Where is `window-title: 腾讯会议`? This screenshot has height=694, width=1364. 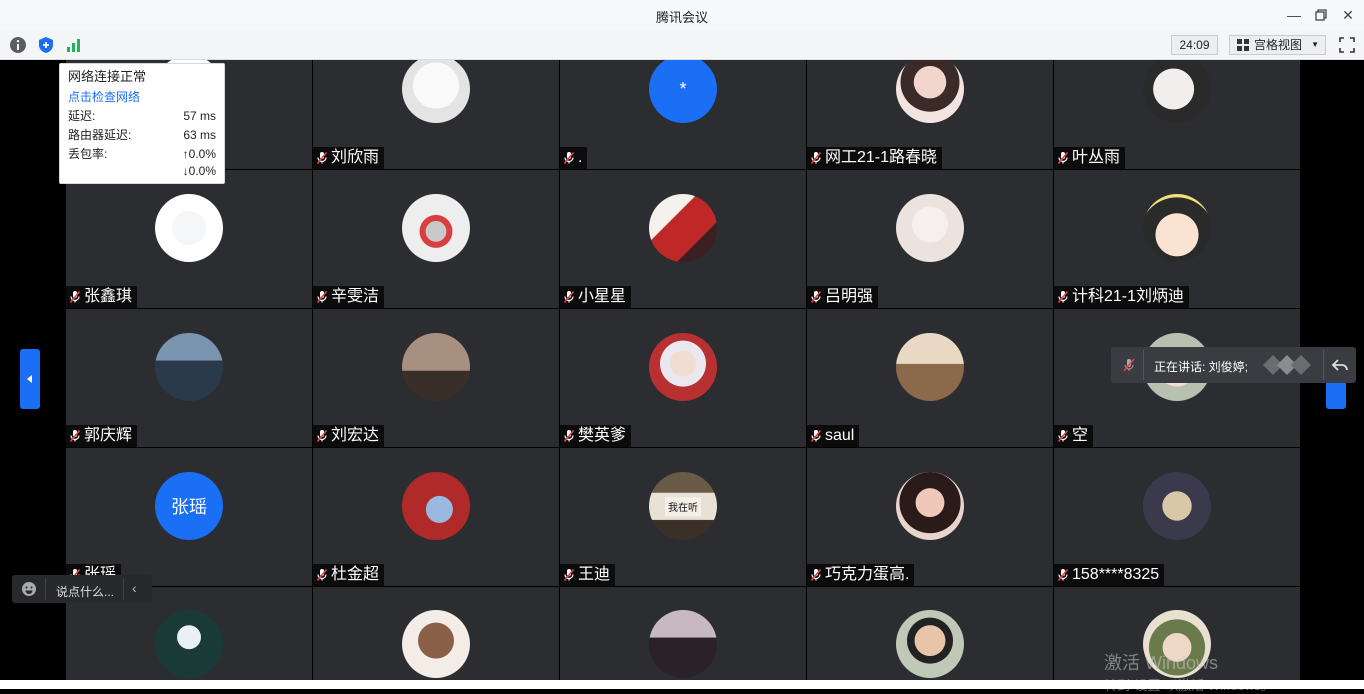 window-title: 腾讯会议 is located at coordinates (681, 17).